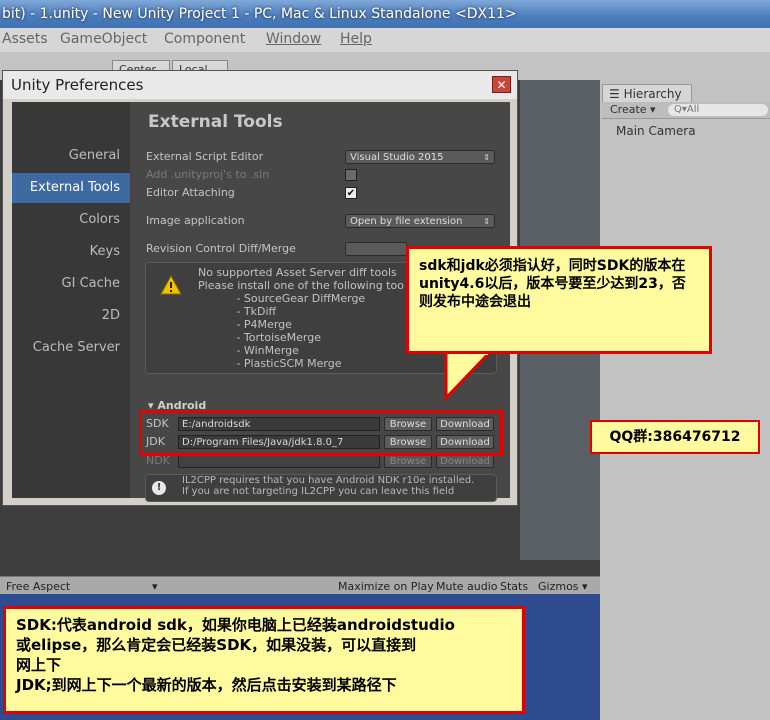  I want to click on warning-line: - WinMerge, so click(248, 350).